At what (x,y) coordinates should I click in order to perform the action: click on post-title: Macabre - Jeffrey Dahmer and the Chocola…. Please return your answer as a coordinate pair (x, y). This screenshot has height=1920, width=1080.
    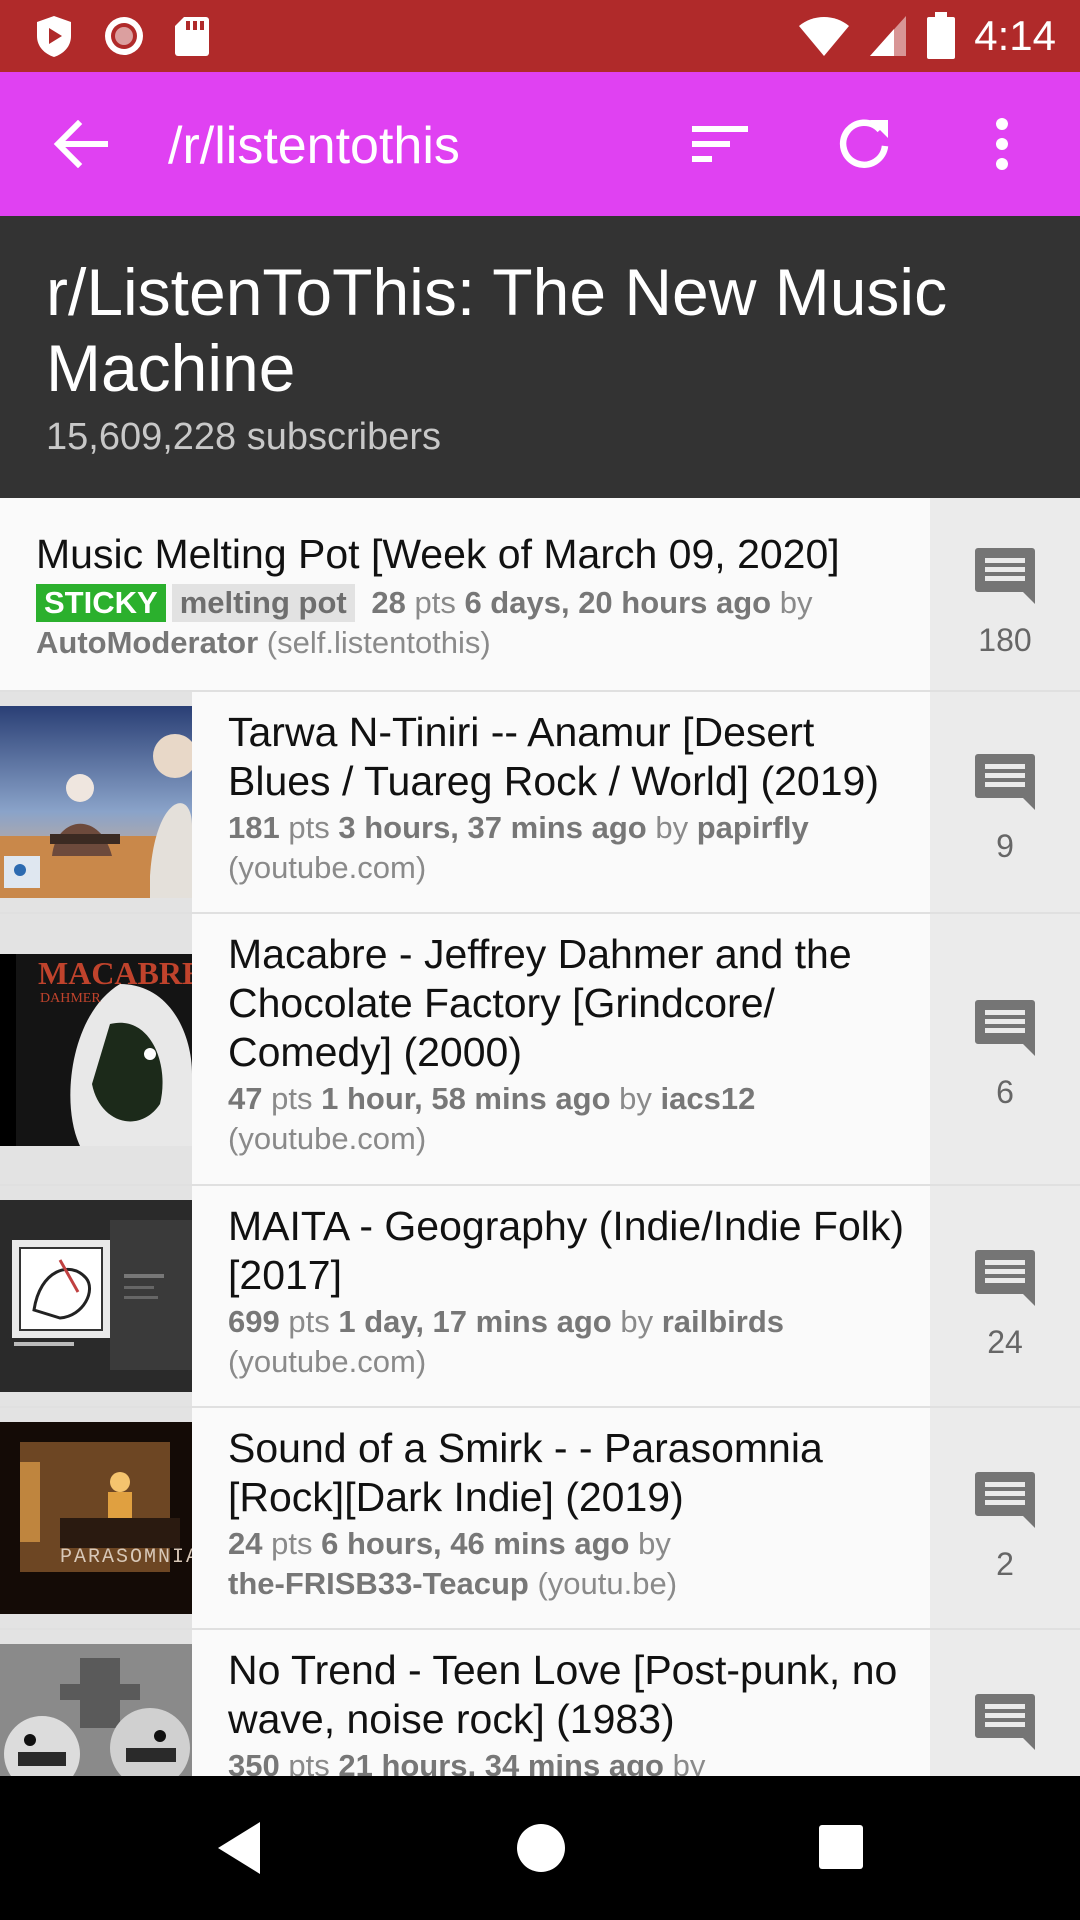
    Looking at the image, I should click on (540, 1003).